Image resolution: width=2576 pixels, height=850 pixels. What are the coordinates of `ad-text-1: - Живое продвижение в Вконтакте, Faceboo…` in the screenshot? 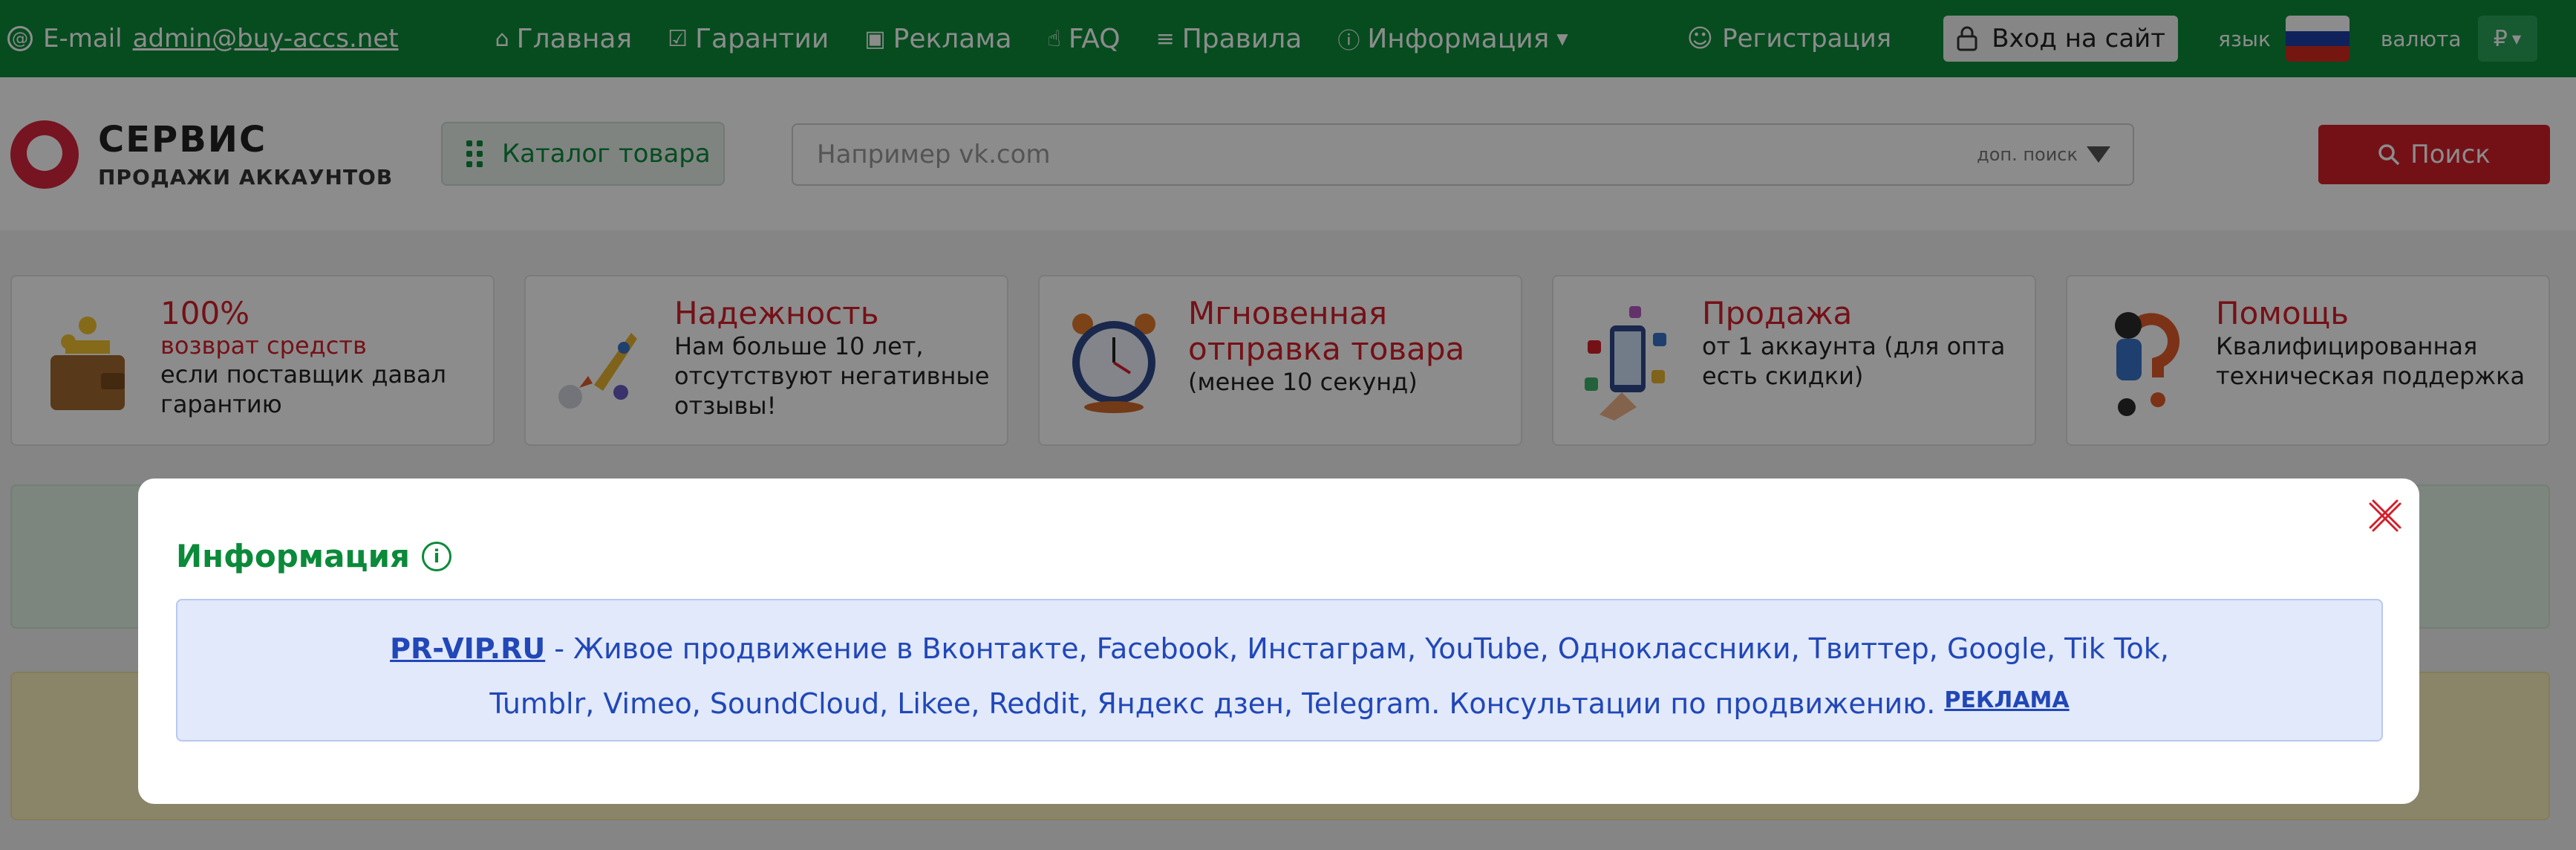 It's located at (1357, 649).